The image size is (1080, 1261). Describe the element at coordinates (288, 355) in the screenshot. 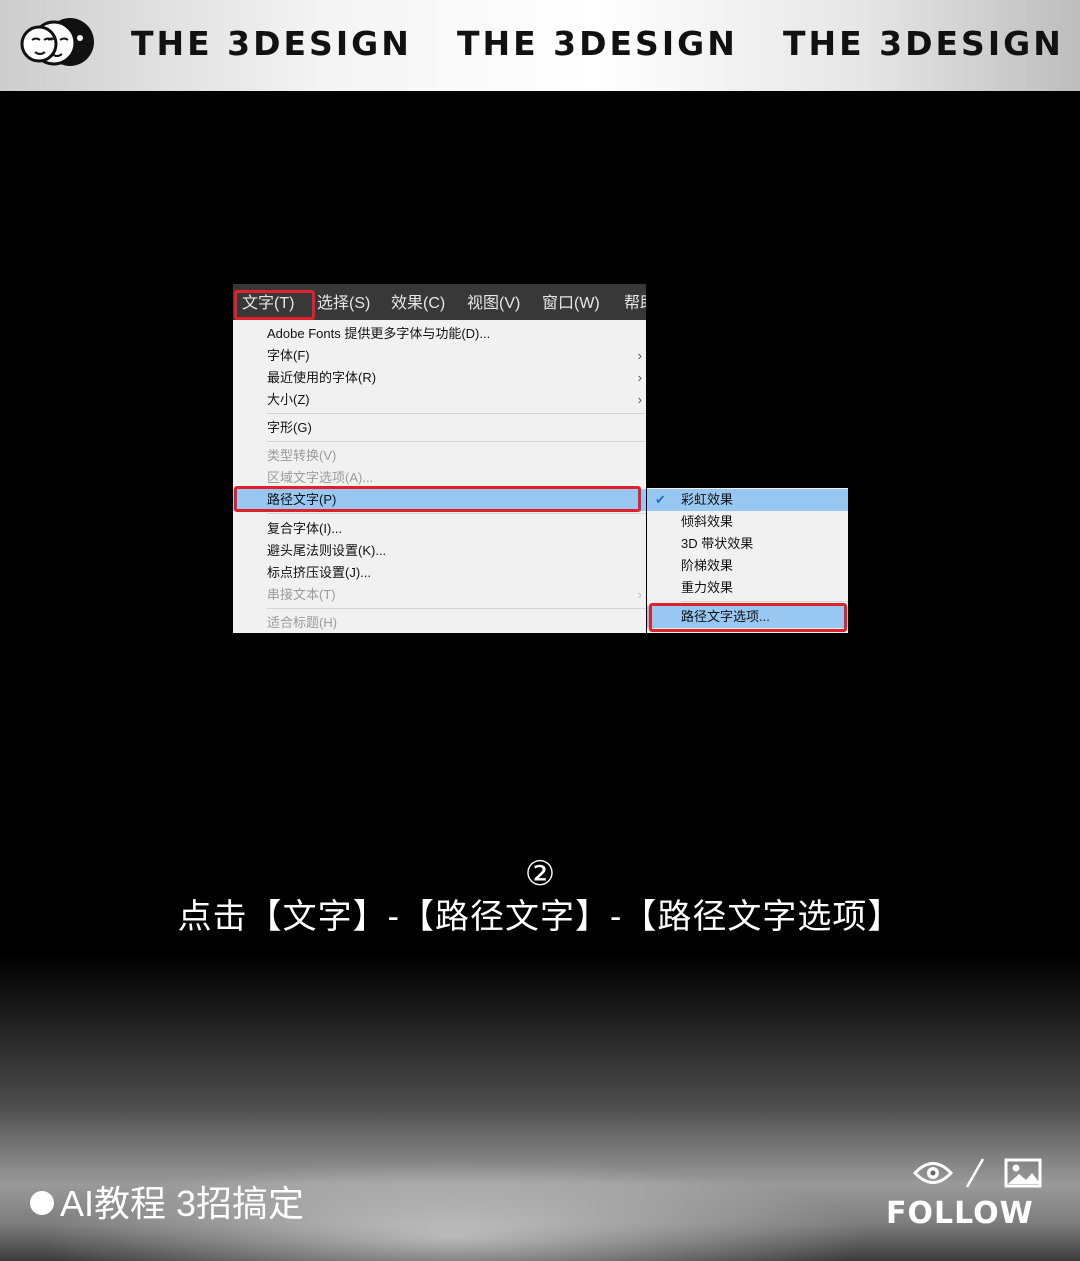

I see `menu-item-label: 字体(F)` at that location.